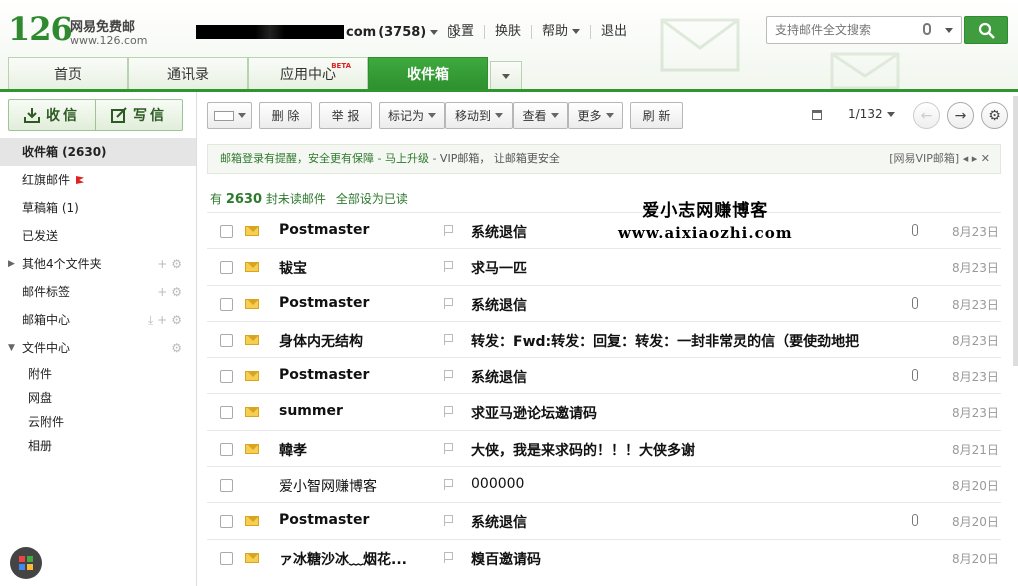 This screenshot has width=1018, height=586. I want to click on prev-page-button: ←, so click(926, 115).